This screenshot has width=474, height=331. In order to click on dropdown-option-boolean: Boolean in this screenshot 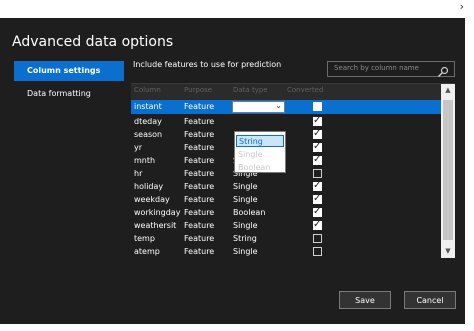, I will do `click(260, 168)`.